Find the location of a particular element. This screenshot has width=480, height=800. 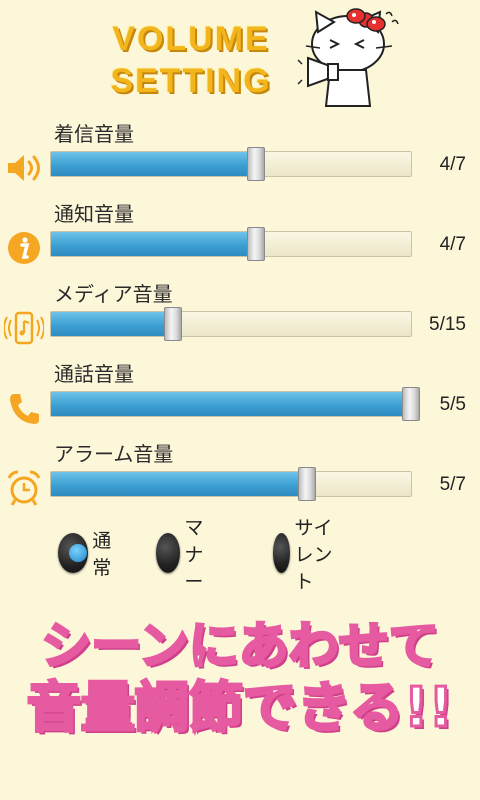

header: VOLUME SETTING is located at coordinates (240, 55).